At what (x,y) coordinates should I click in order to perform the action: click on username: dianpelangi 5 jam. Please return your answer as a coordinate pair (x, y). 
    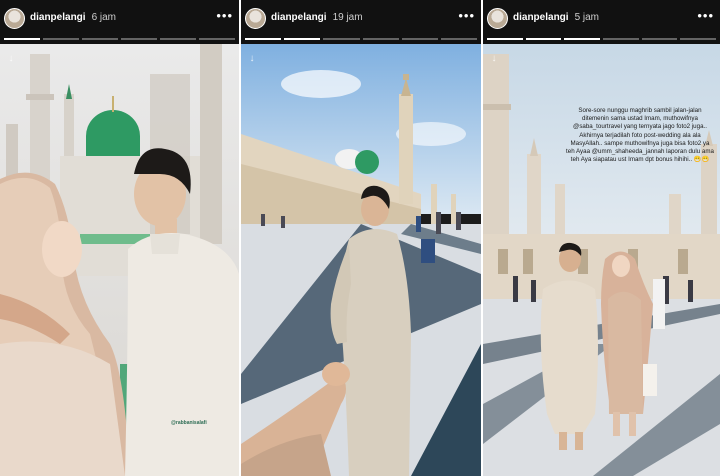
    Looking at the image, I should click on (556, 17).